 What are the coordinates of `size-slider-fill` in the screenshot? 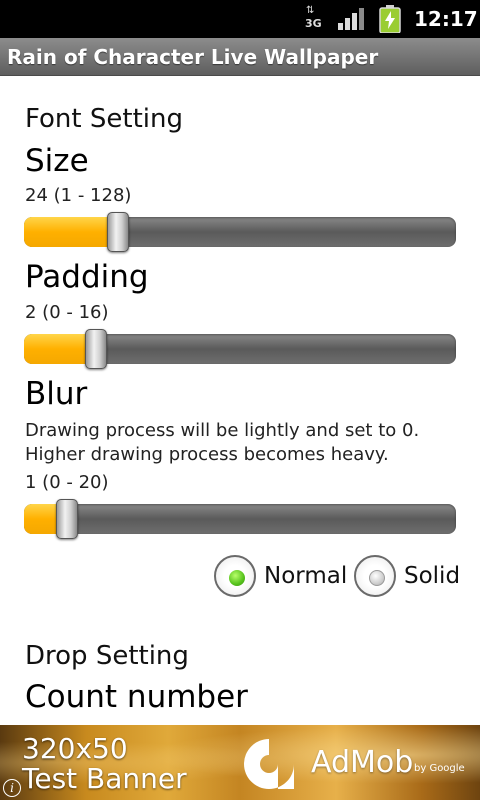 It's located at (71, 232).